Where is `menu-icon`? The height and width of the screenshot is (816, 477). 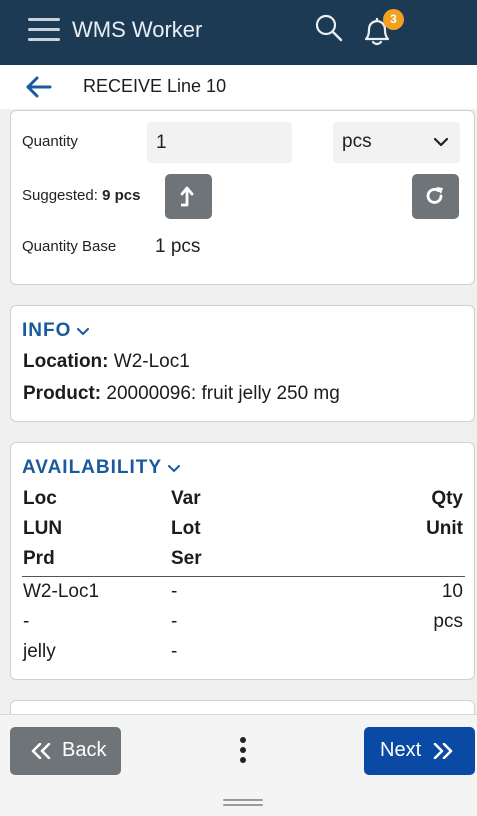 menu-icon is located at coordinates (44, 29).